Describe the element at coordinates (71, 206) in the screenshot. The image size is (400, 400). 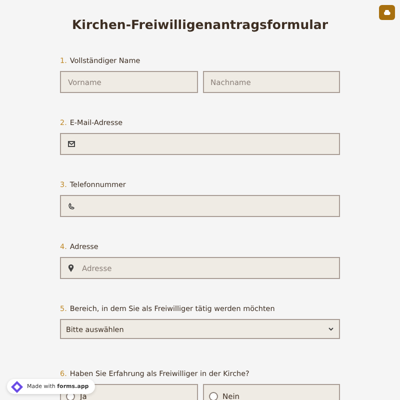
I see `phone-icon` at that location.